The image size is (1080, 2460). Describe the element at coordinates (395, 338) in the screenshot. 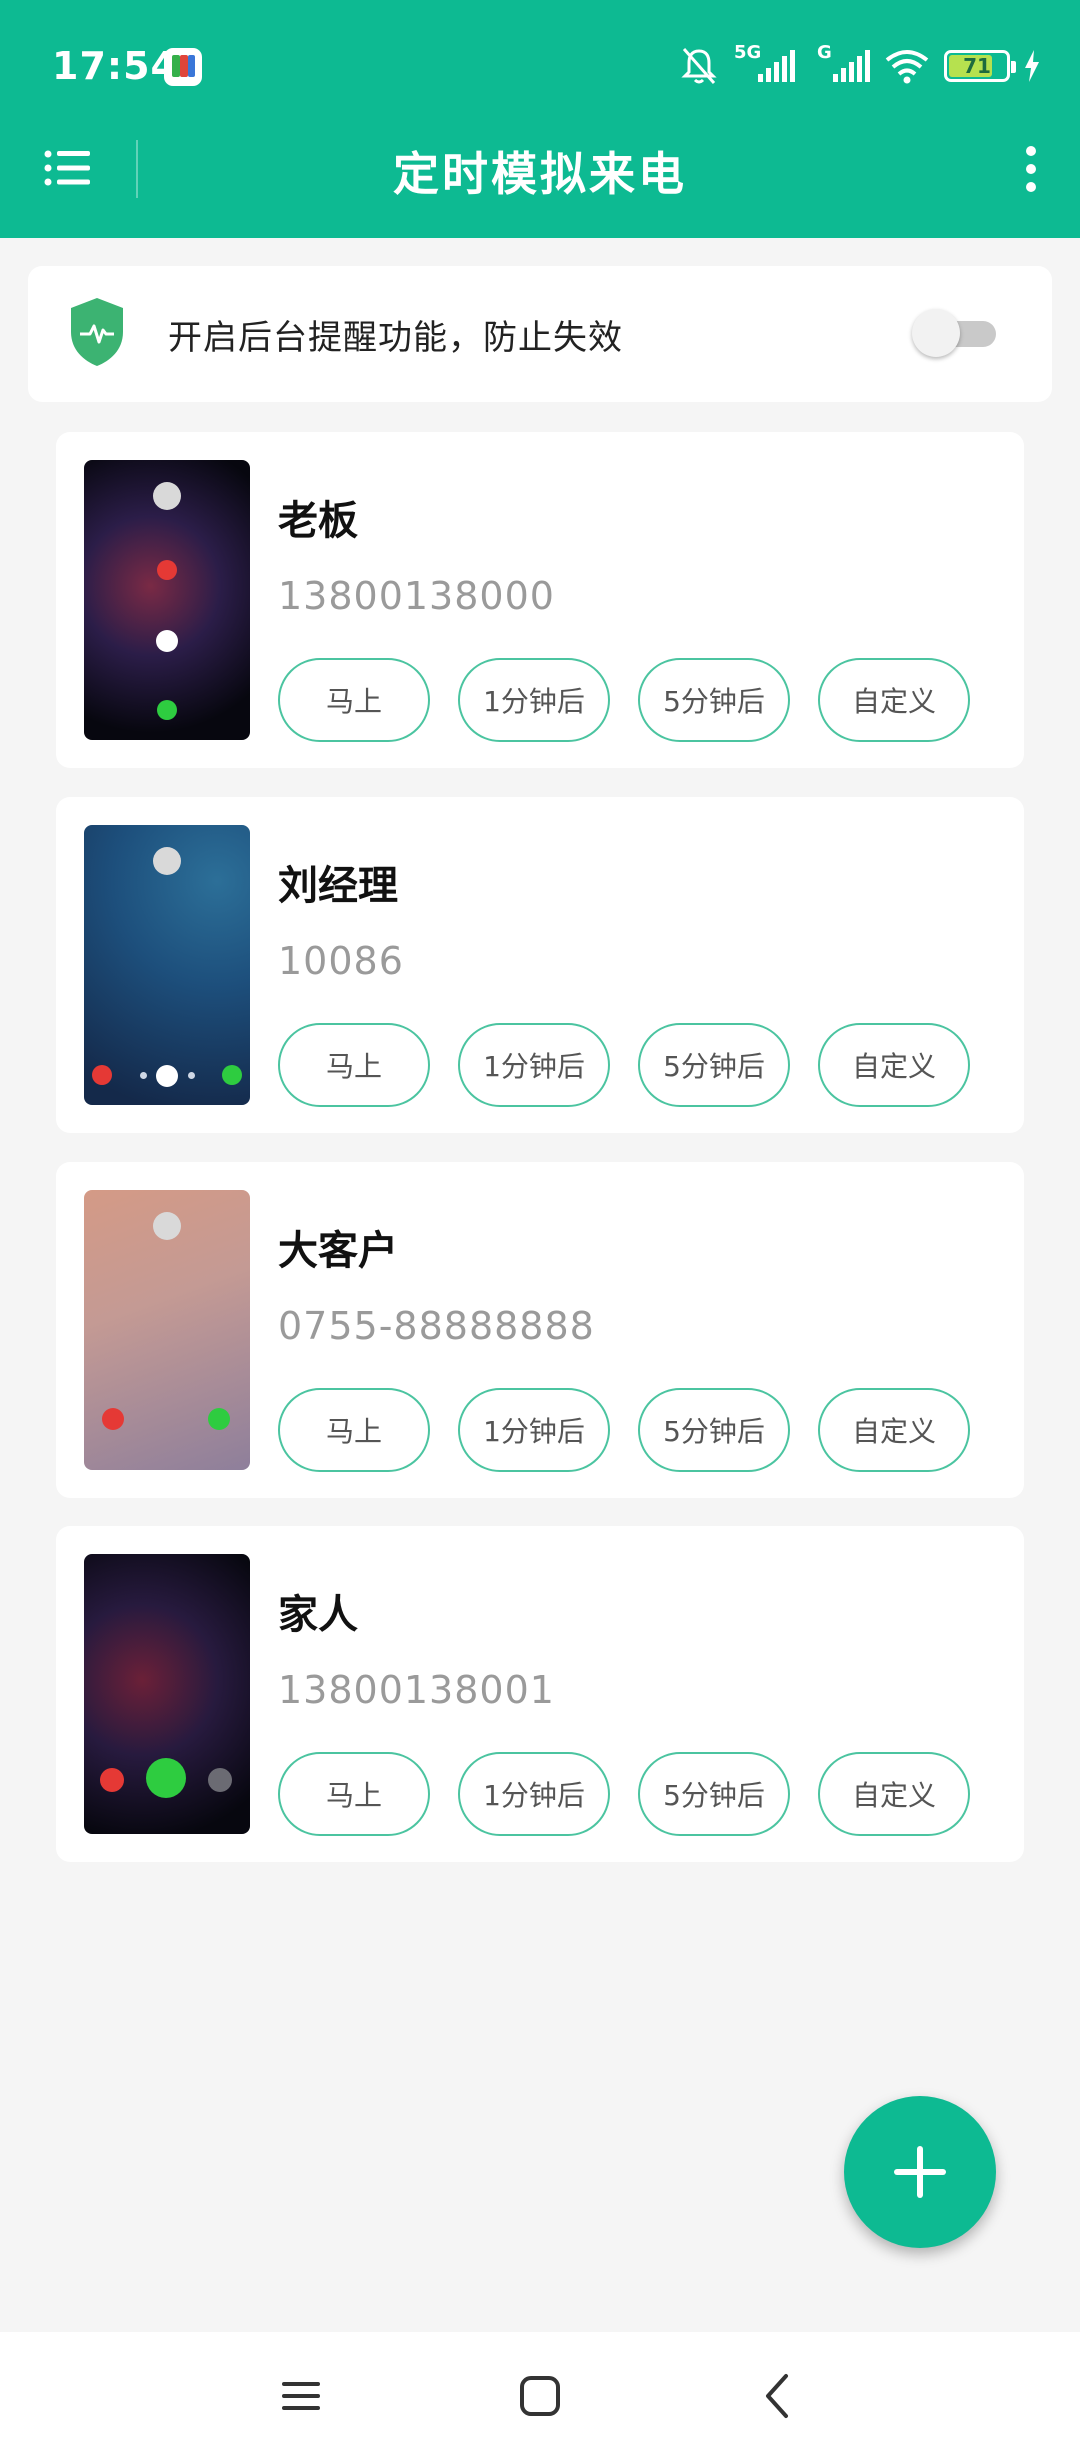

I see `banner-text: 开启后台提醒功能，防止失效` at that location.